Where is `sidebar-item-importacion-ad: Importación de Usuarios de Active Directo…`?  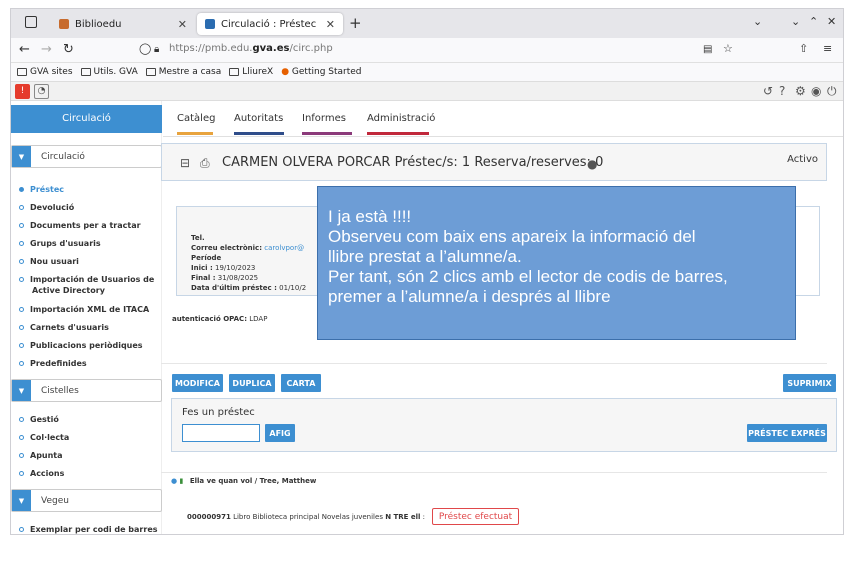 sidebar-item-importacion-ad: Importación de Usuarios de Active Directo… is located at coordinates (86, 285).